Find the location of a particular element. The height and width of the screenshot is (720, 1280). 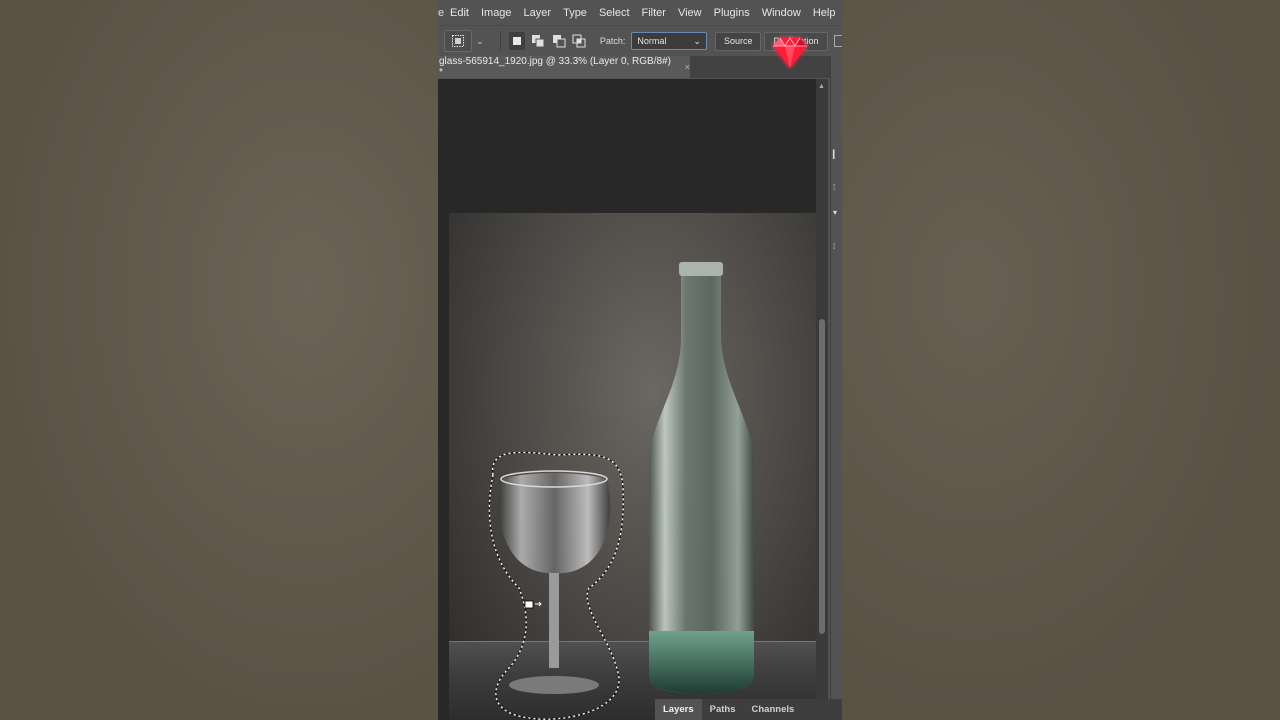

menu-item-select: Select is located at coordinates (614, 13).